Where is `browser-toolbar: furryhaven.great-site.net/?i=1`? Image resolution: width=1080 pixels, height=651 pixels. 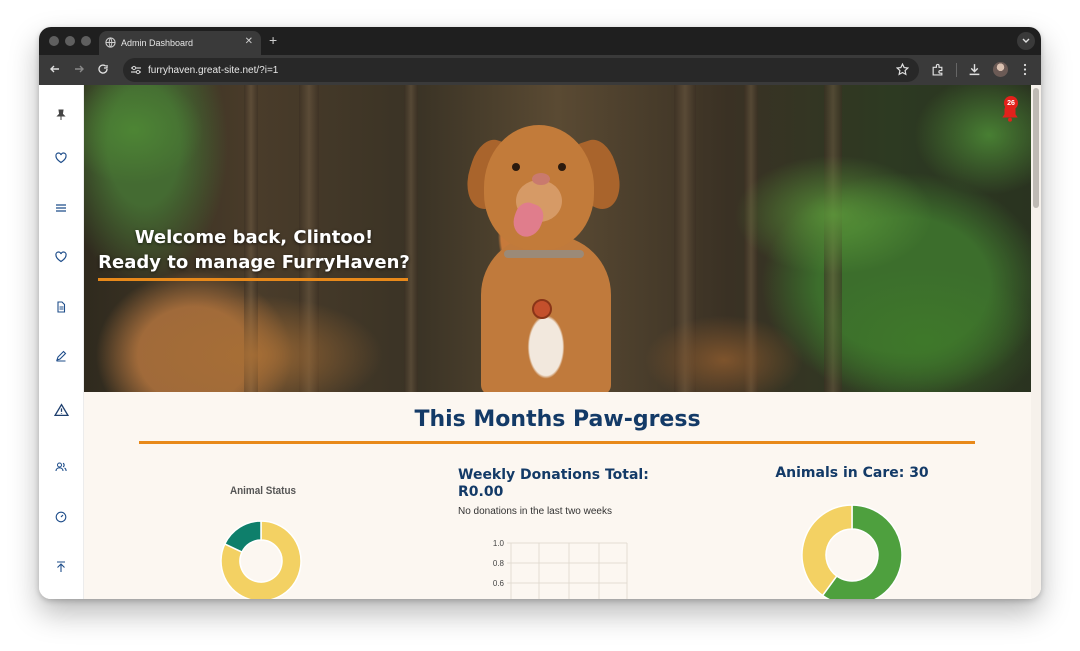 browser-toolbar: furryhaven.great-site.net/?i=1 is located at coordinates (540, 70).